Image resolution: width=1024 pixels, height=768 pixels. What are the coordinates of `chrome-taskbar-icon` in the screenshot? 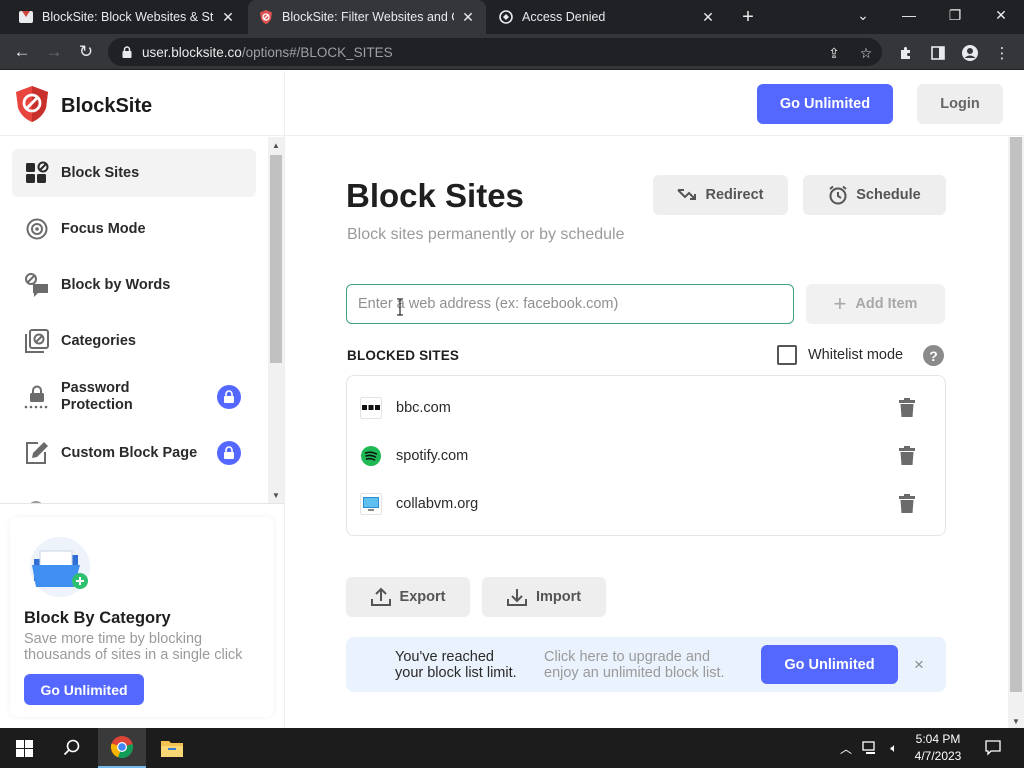 It's located at (122, 748).